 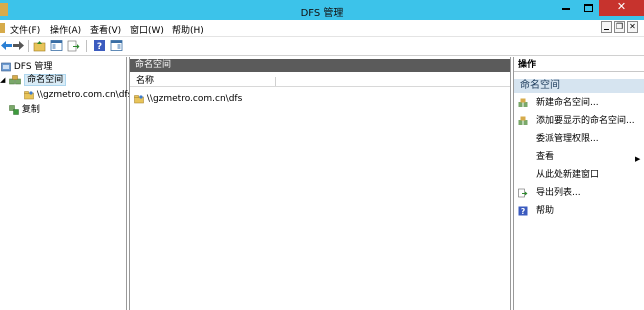 I want to click on menu-file: 文件(F), so click(x=25, y=29).